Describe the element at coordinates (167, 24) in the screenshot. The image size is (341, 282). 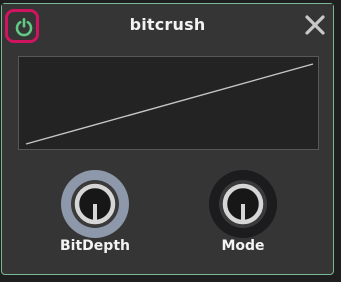
I see `device-title: bitcrush` at that location.